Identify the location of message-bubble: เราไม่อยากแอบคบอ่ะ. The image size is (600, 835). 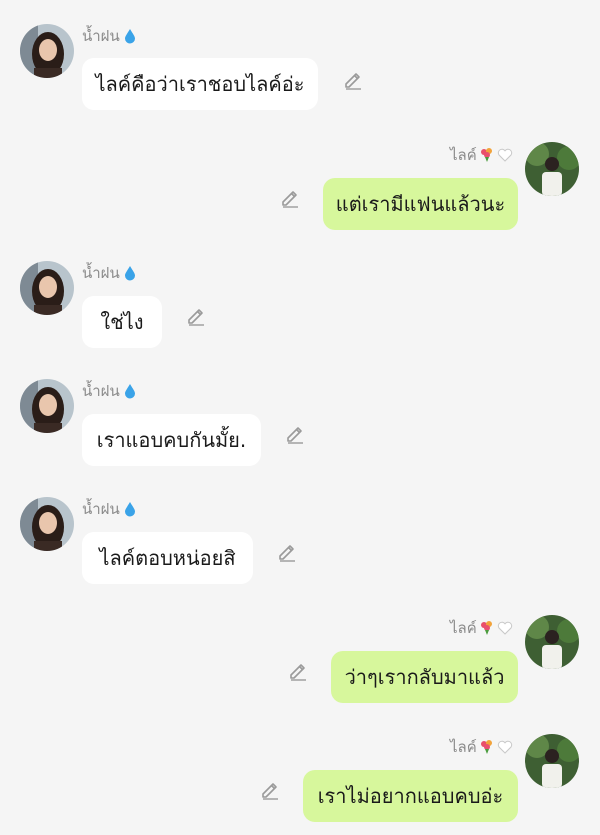
(410, 796).